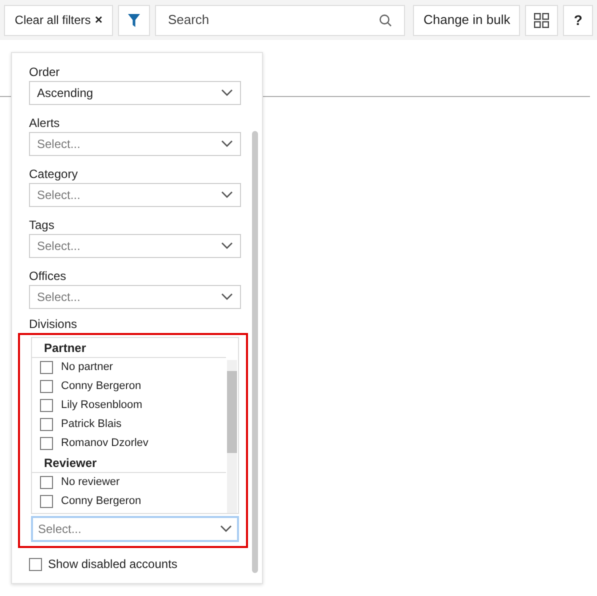 This screenshot has width=597, height=596. Describe the element at coordinates (59, 20) in the screenshot. I see `clear-filters-button: Clear all filters ×` at that location.